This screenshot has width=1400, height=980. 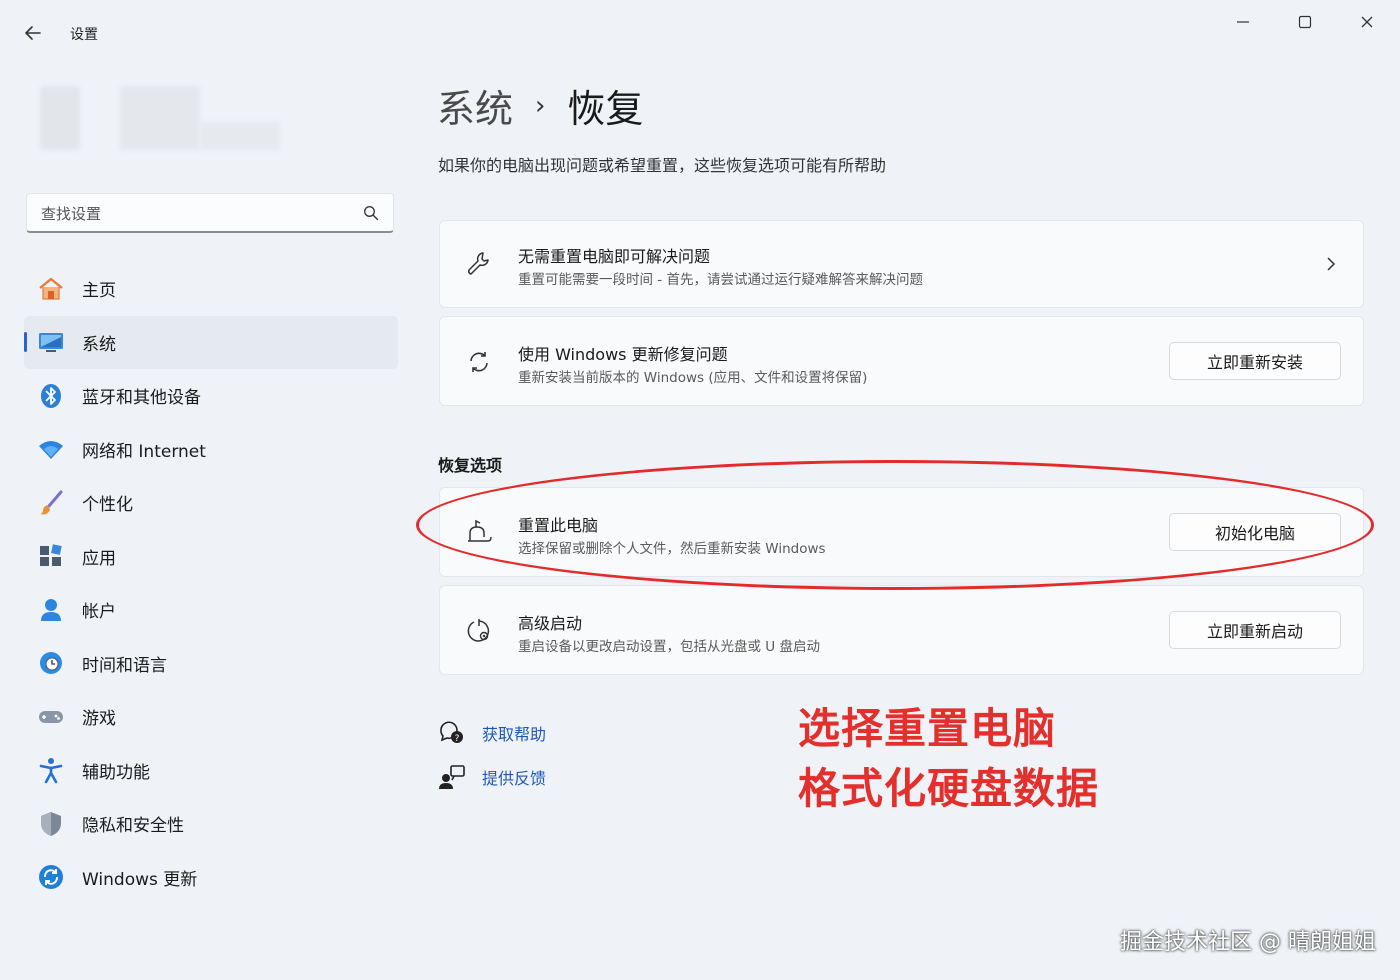 What do you see at coordinates (901, 630) in the screenshot?
I see `advanced-startup-card: 高级启动 重启设备以更改启动设置，包括从光盘或 U 盘启动 立即重新启动` at bounding box center [901, 630].